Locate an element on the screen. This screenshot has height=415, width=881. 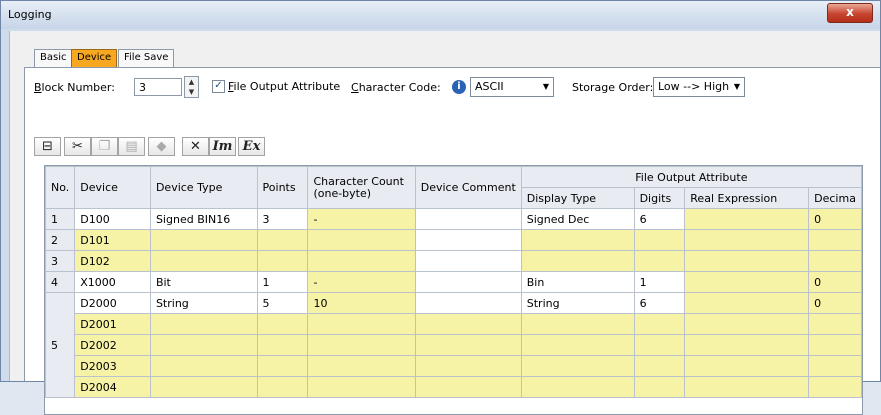
block-number-input: 3 is located at coordinates (158, 87).